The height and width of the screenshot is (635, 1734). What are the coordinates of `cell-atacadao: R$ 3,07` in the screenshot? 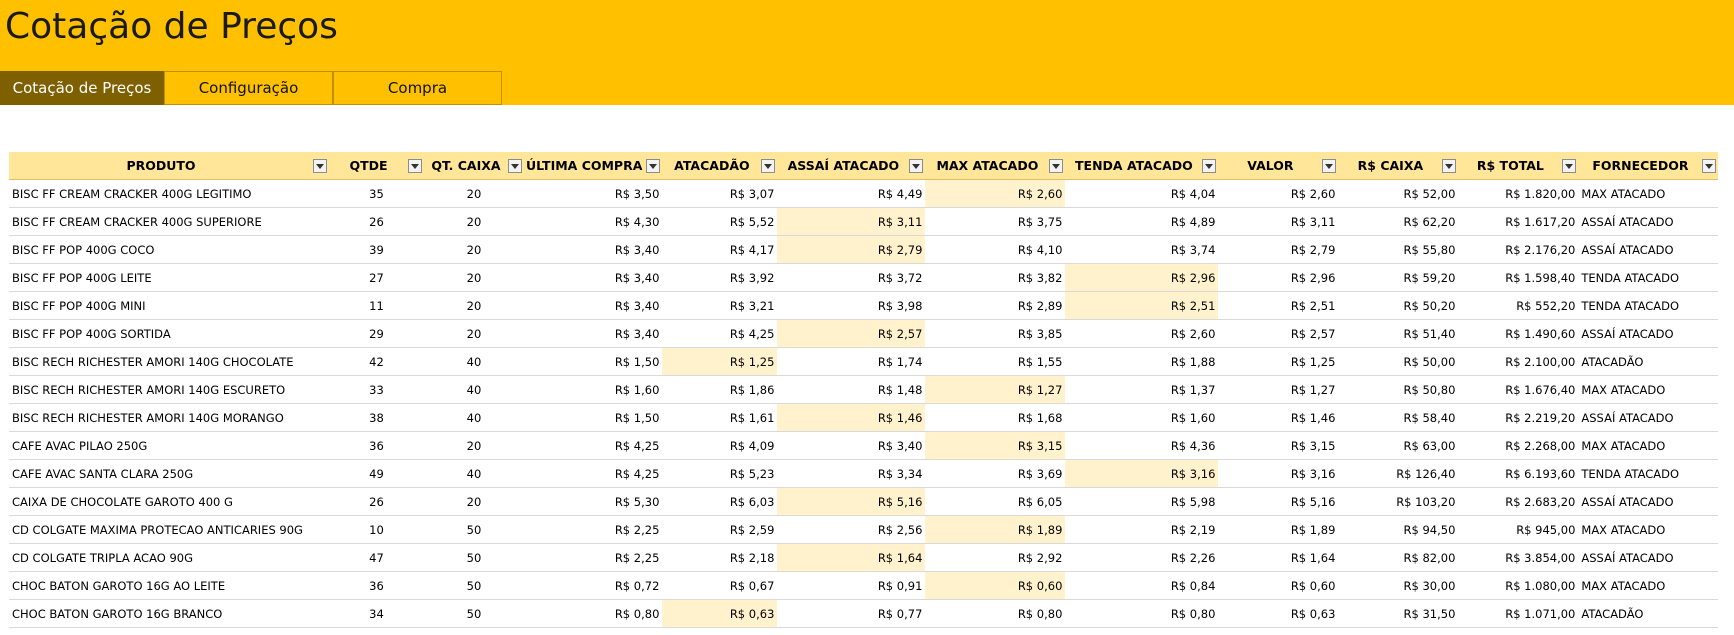 It's located at (720, 193).